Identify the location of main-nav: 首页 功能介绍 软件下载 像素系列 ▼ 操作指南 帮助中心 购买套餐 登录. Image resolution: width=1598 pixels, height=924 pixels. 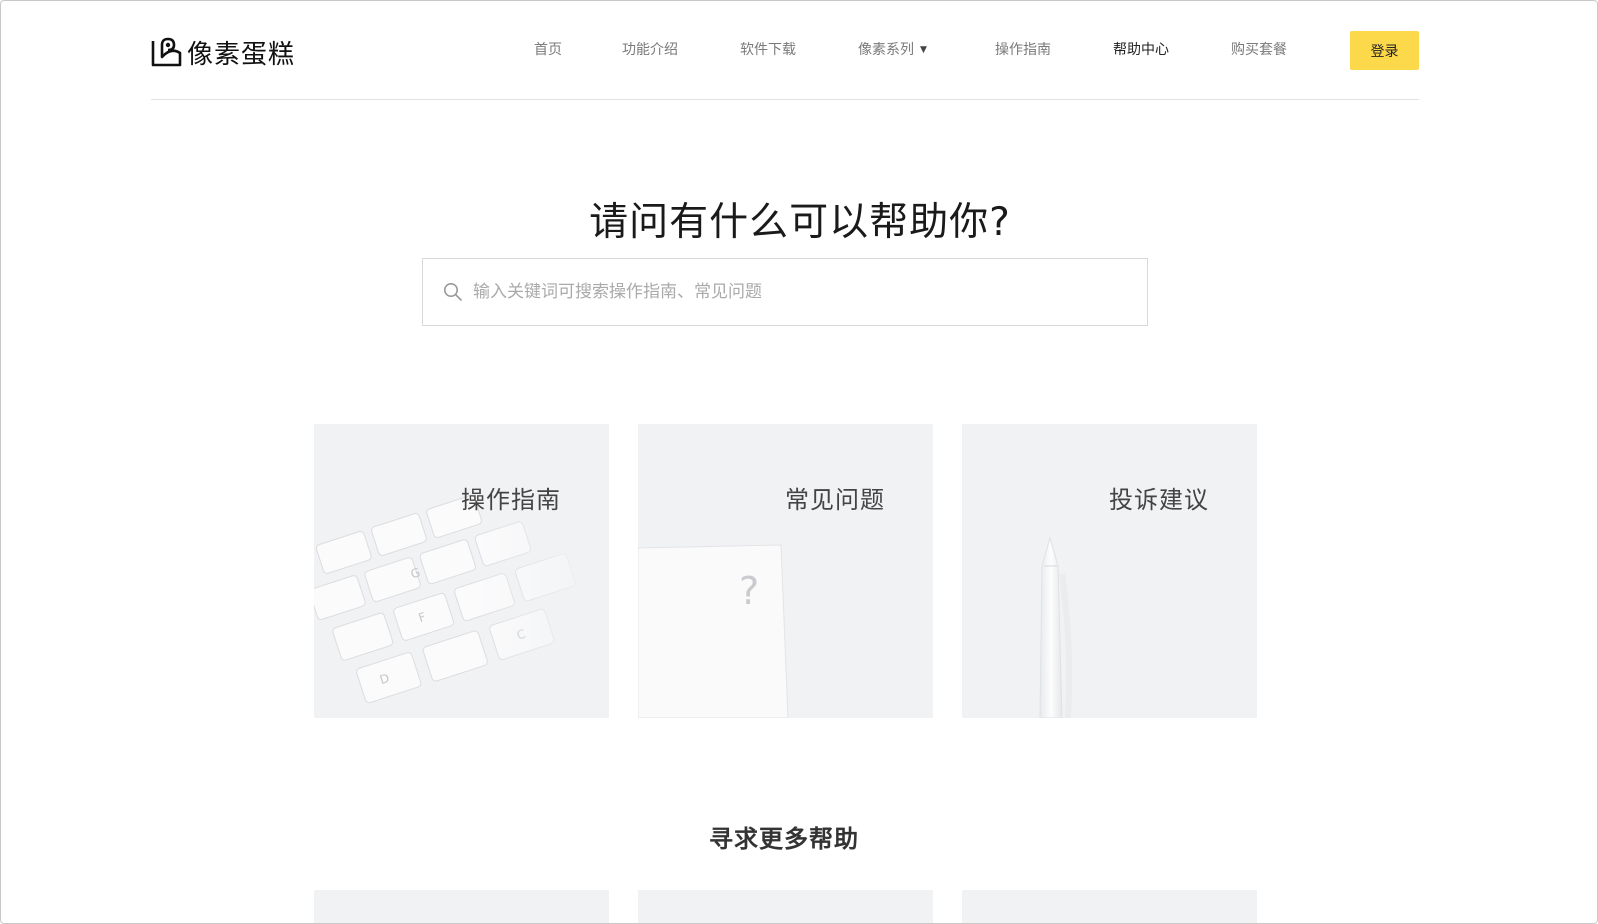
(785, 50).